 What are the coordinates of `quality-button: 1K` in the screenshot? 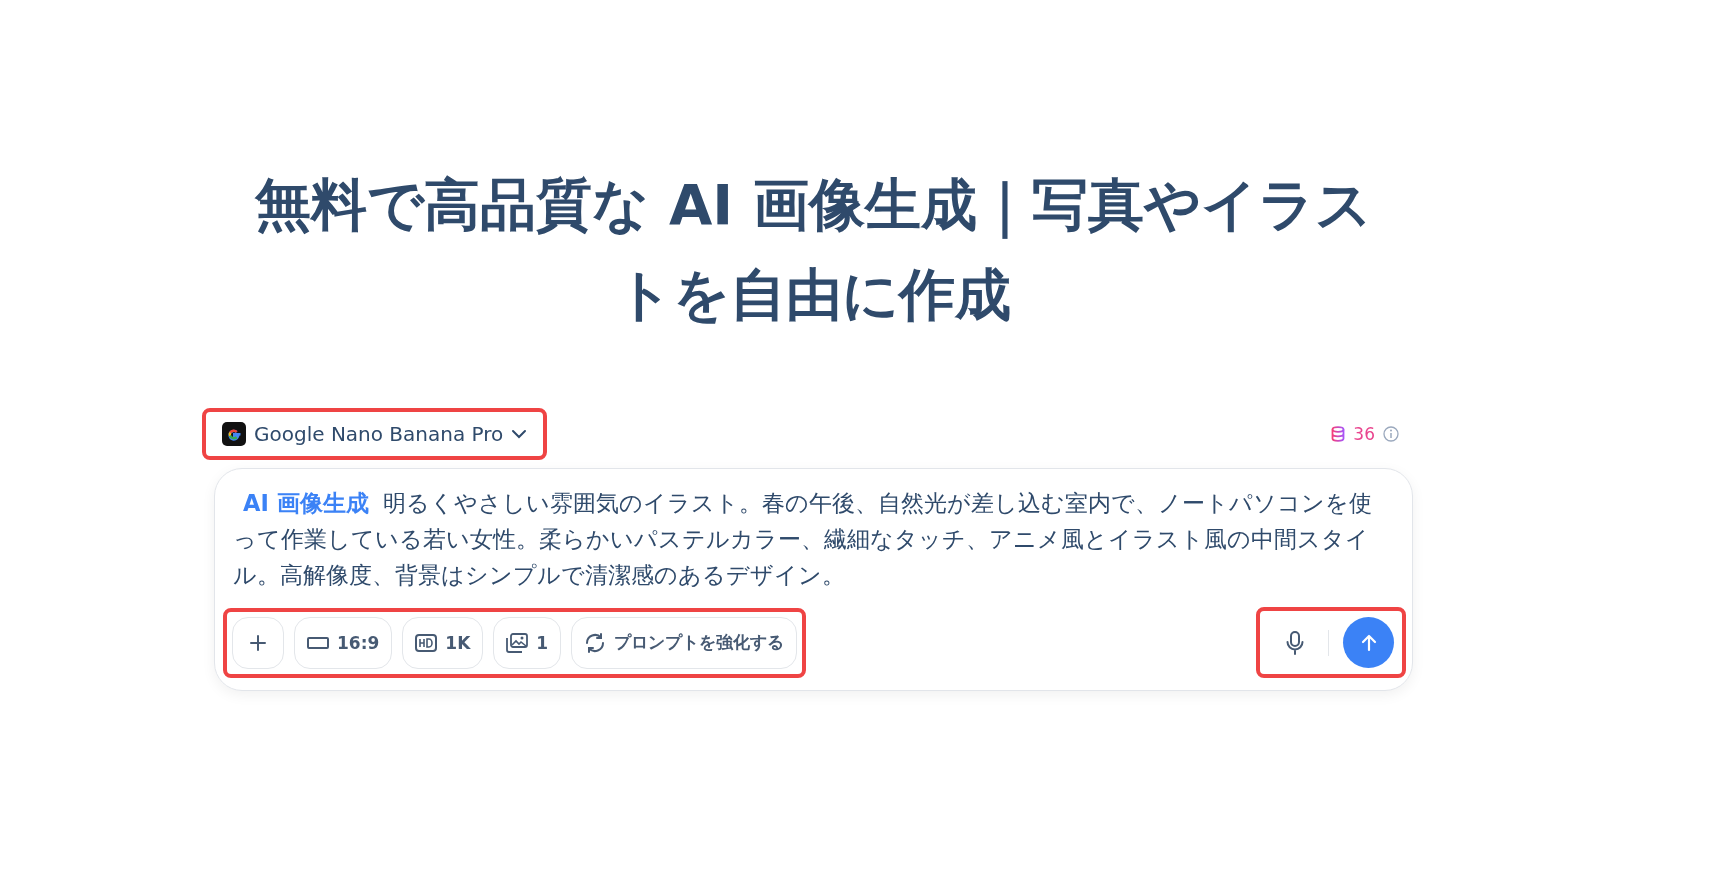 It's located at (443, 642).